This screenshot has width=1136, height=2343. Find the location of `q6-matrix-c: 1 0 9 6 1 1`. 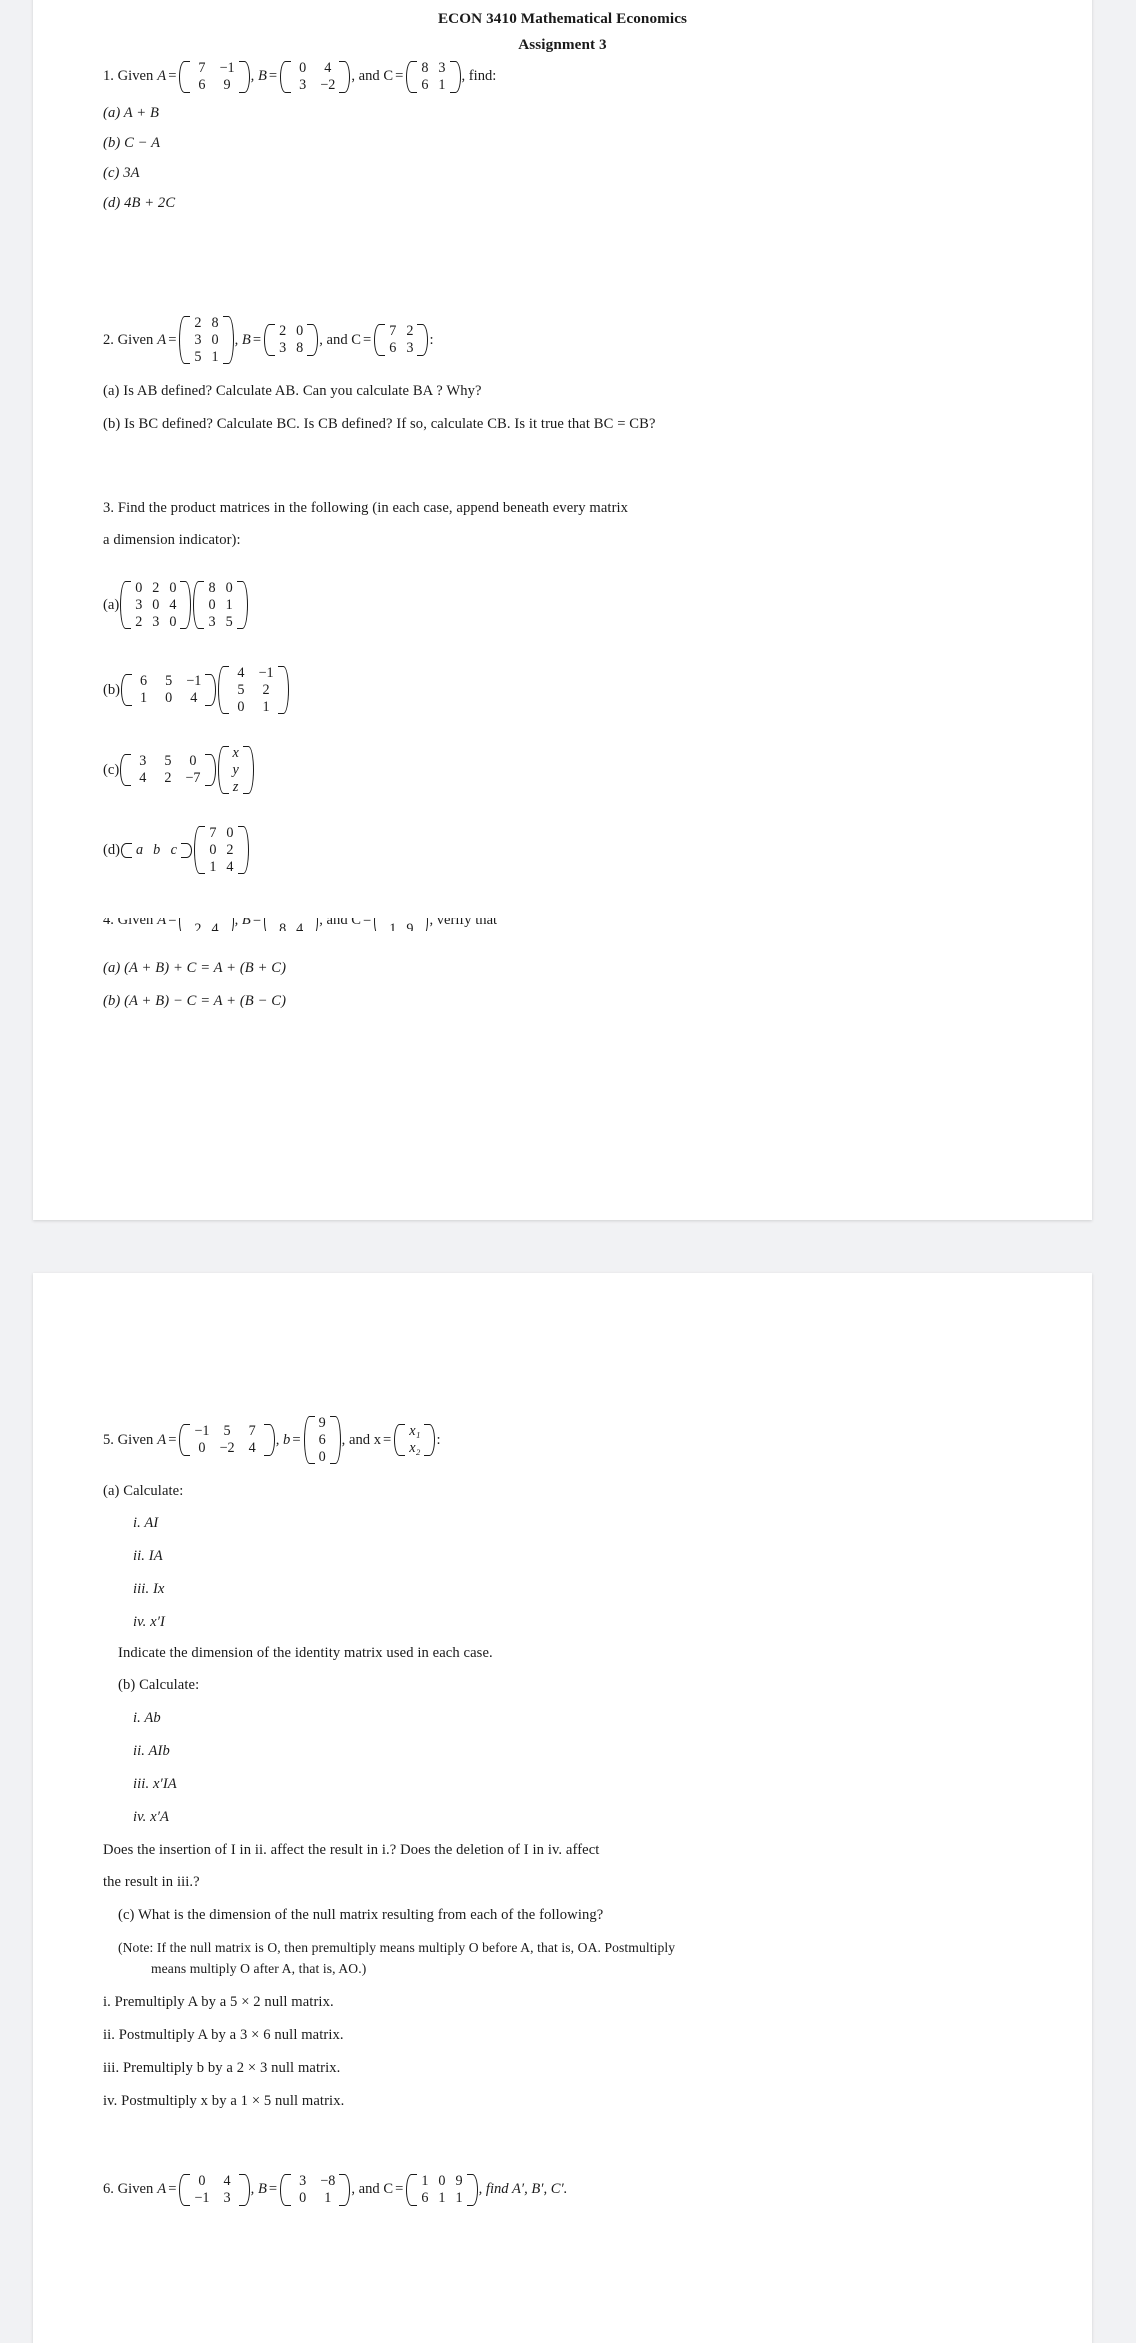

q6-matrix-c: 1 0 9 6 1 1 is located at coordinates (442, 2190).